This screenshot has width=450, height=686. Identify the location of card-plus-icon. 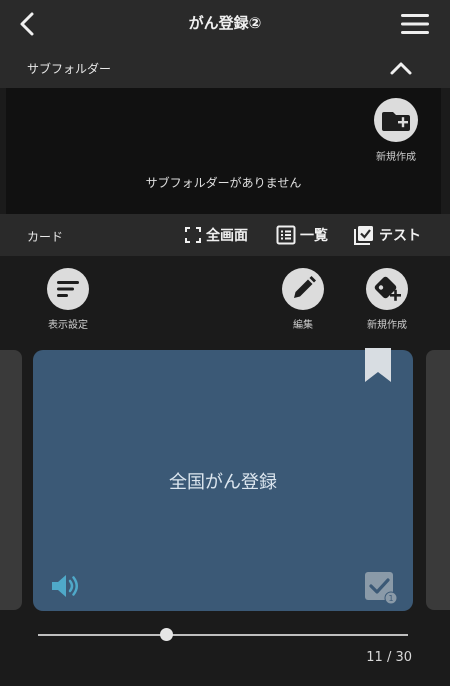
(387, 288).